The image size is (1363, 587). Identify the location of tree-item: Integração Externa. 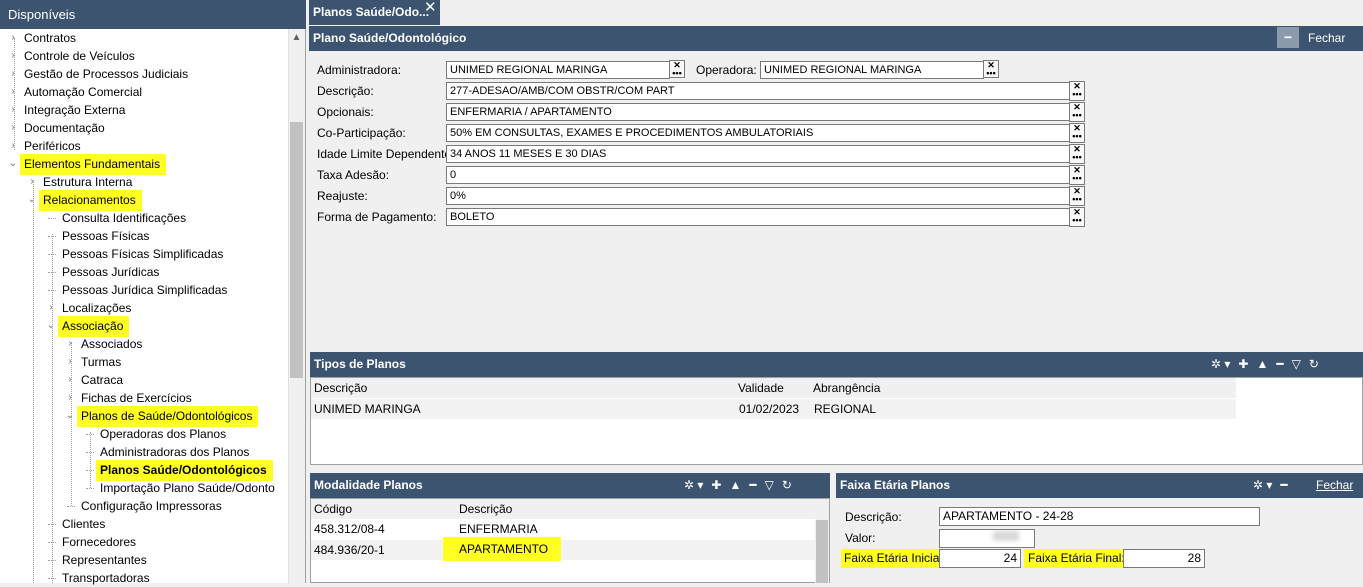
(74, 110).